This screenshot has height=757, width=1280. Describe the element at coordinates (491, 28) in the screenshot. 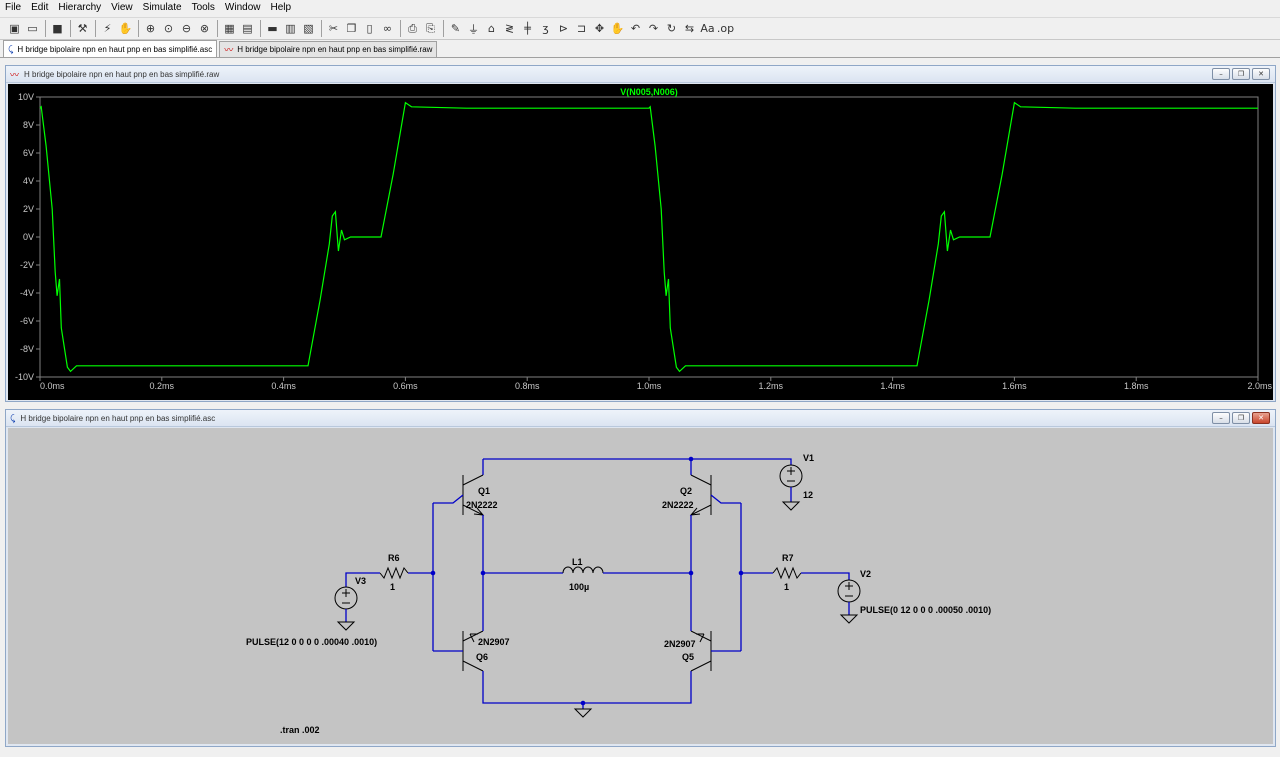

I see `label-net-icon: ⌂` at that location.